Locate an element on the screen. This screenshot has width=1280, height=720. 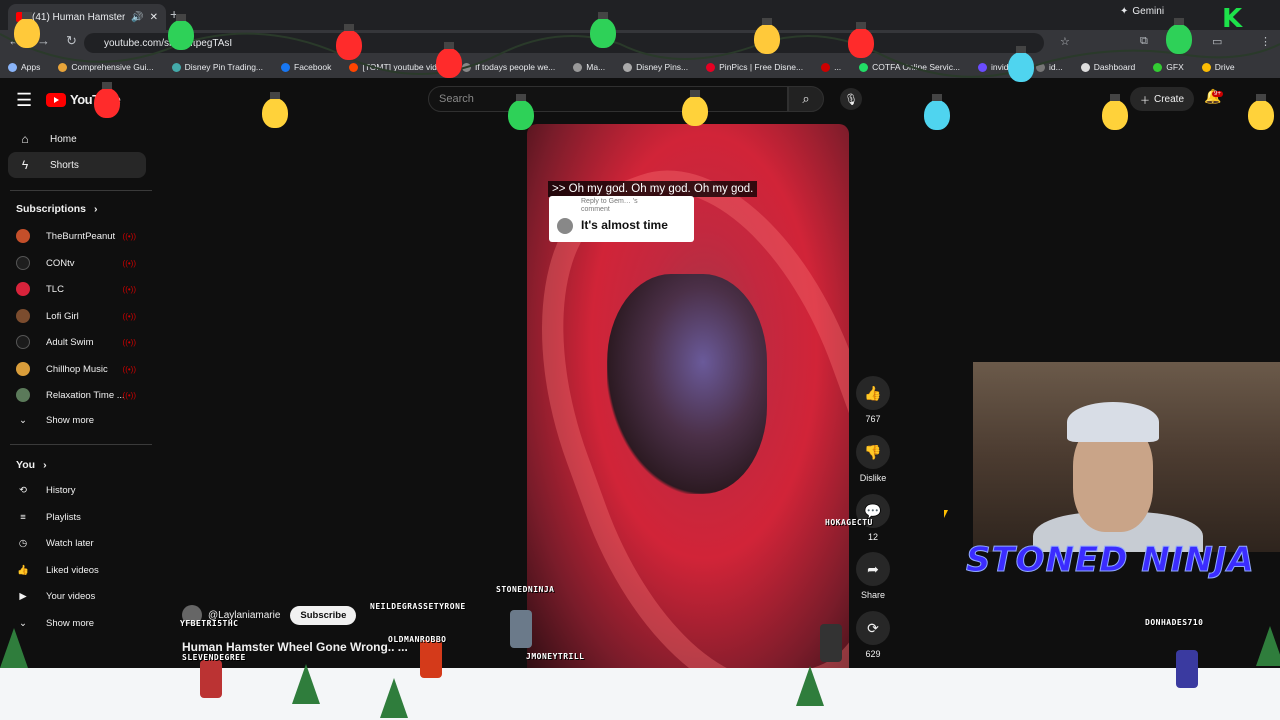
chatter-name: SLEVENDEGREE is located at coordinates (214, 657).